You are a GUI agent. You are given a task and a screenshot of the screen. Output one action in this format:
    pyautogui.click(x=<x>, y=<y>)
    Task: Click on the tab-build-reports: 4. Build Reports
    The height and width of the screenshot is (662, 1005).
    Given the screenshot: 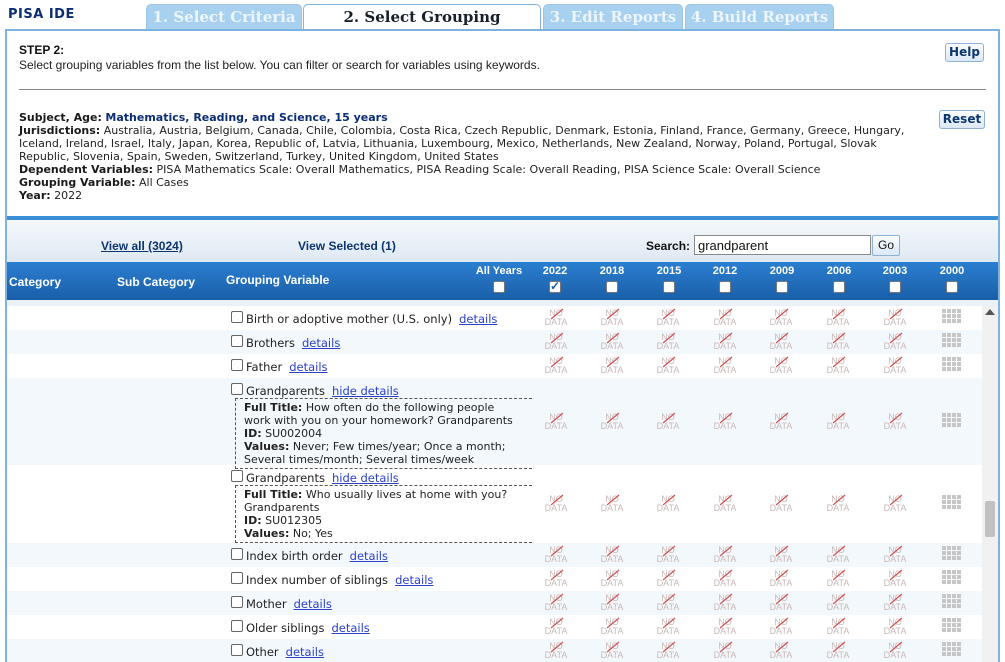 What is the action you would take?
    pyautogui.click(x=759, y=17)
    